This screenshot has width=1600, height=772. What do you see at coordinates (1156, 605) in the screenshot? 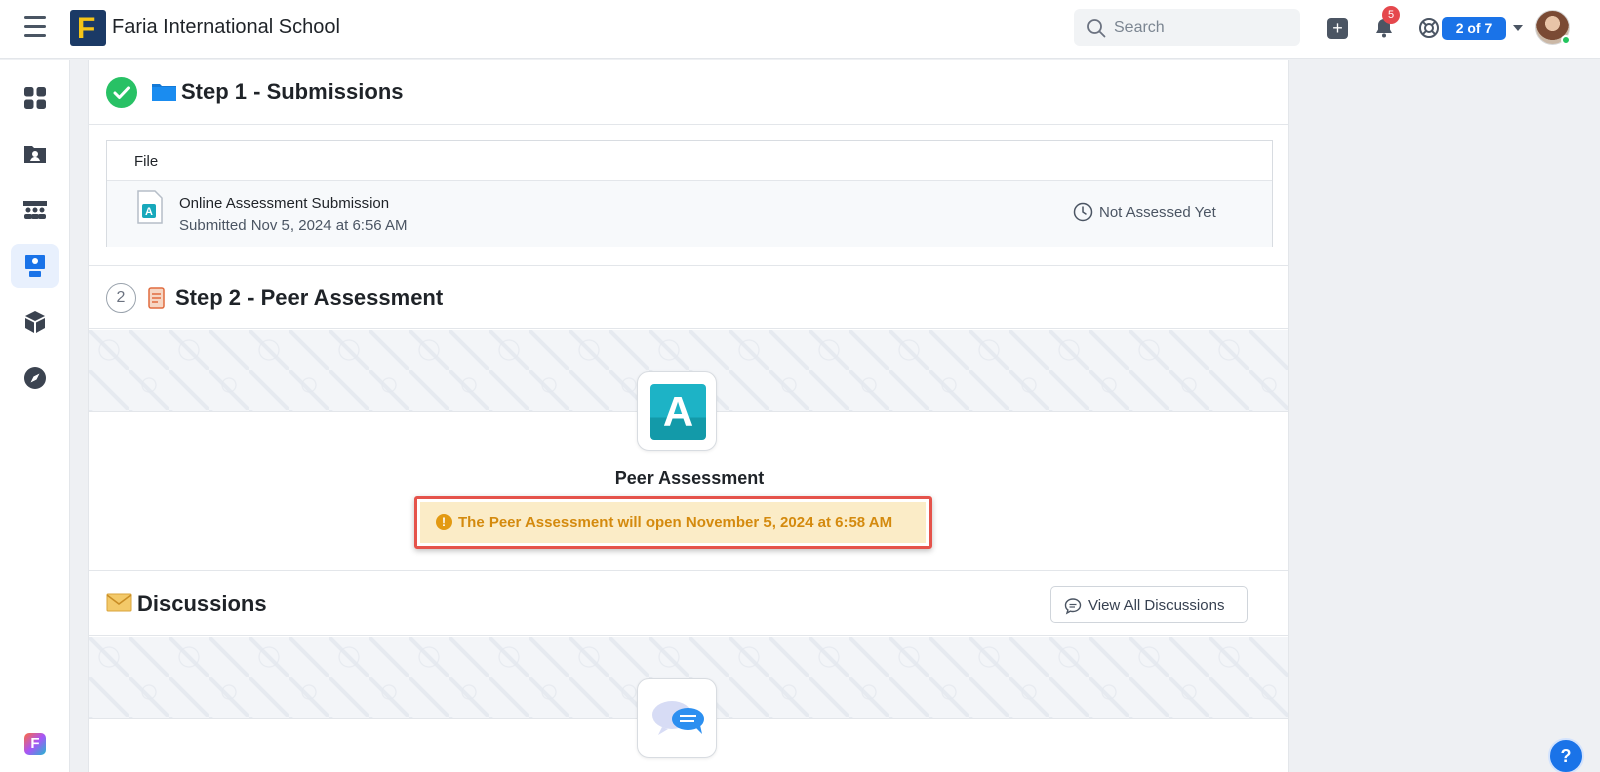
I see `view-all-discussions-label: View All Discussions` at bounding box center [1156, 605].